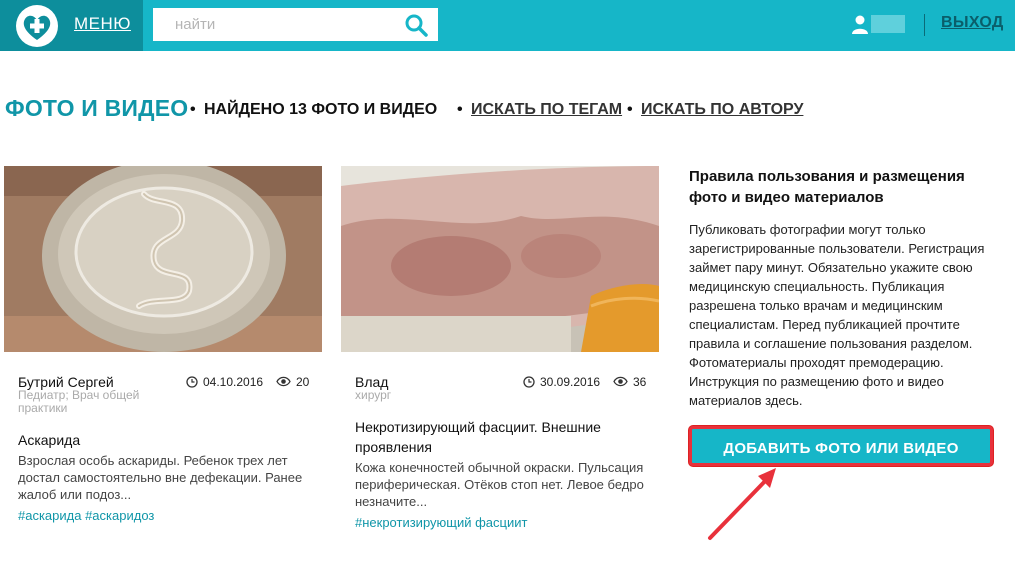 The image size is (1015, 577). Describe the element at coordinates (163, 440) in the screenshot. I see `card-title: Аскарида` at that location.